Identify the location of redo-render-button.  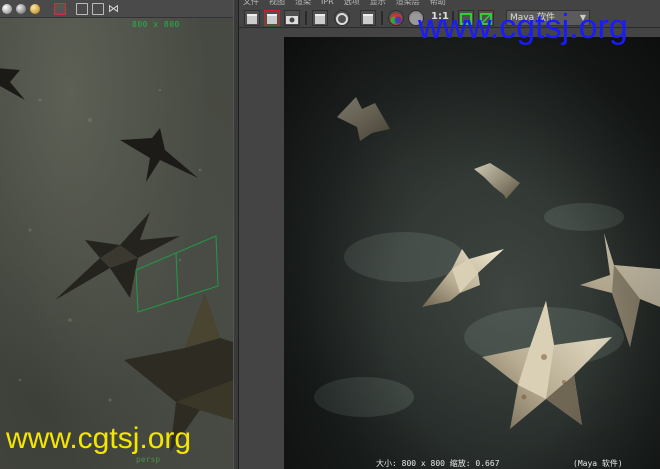
(252, 18).